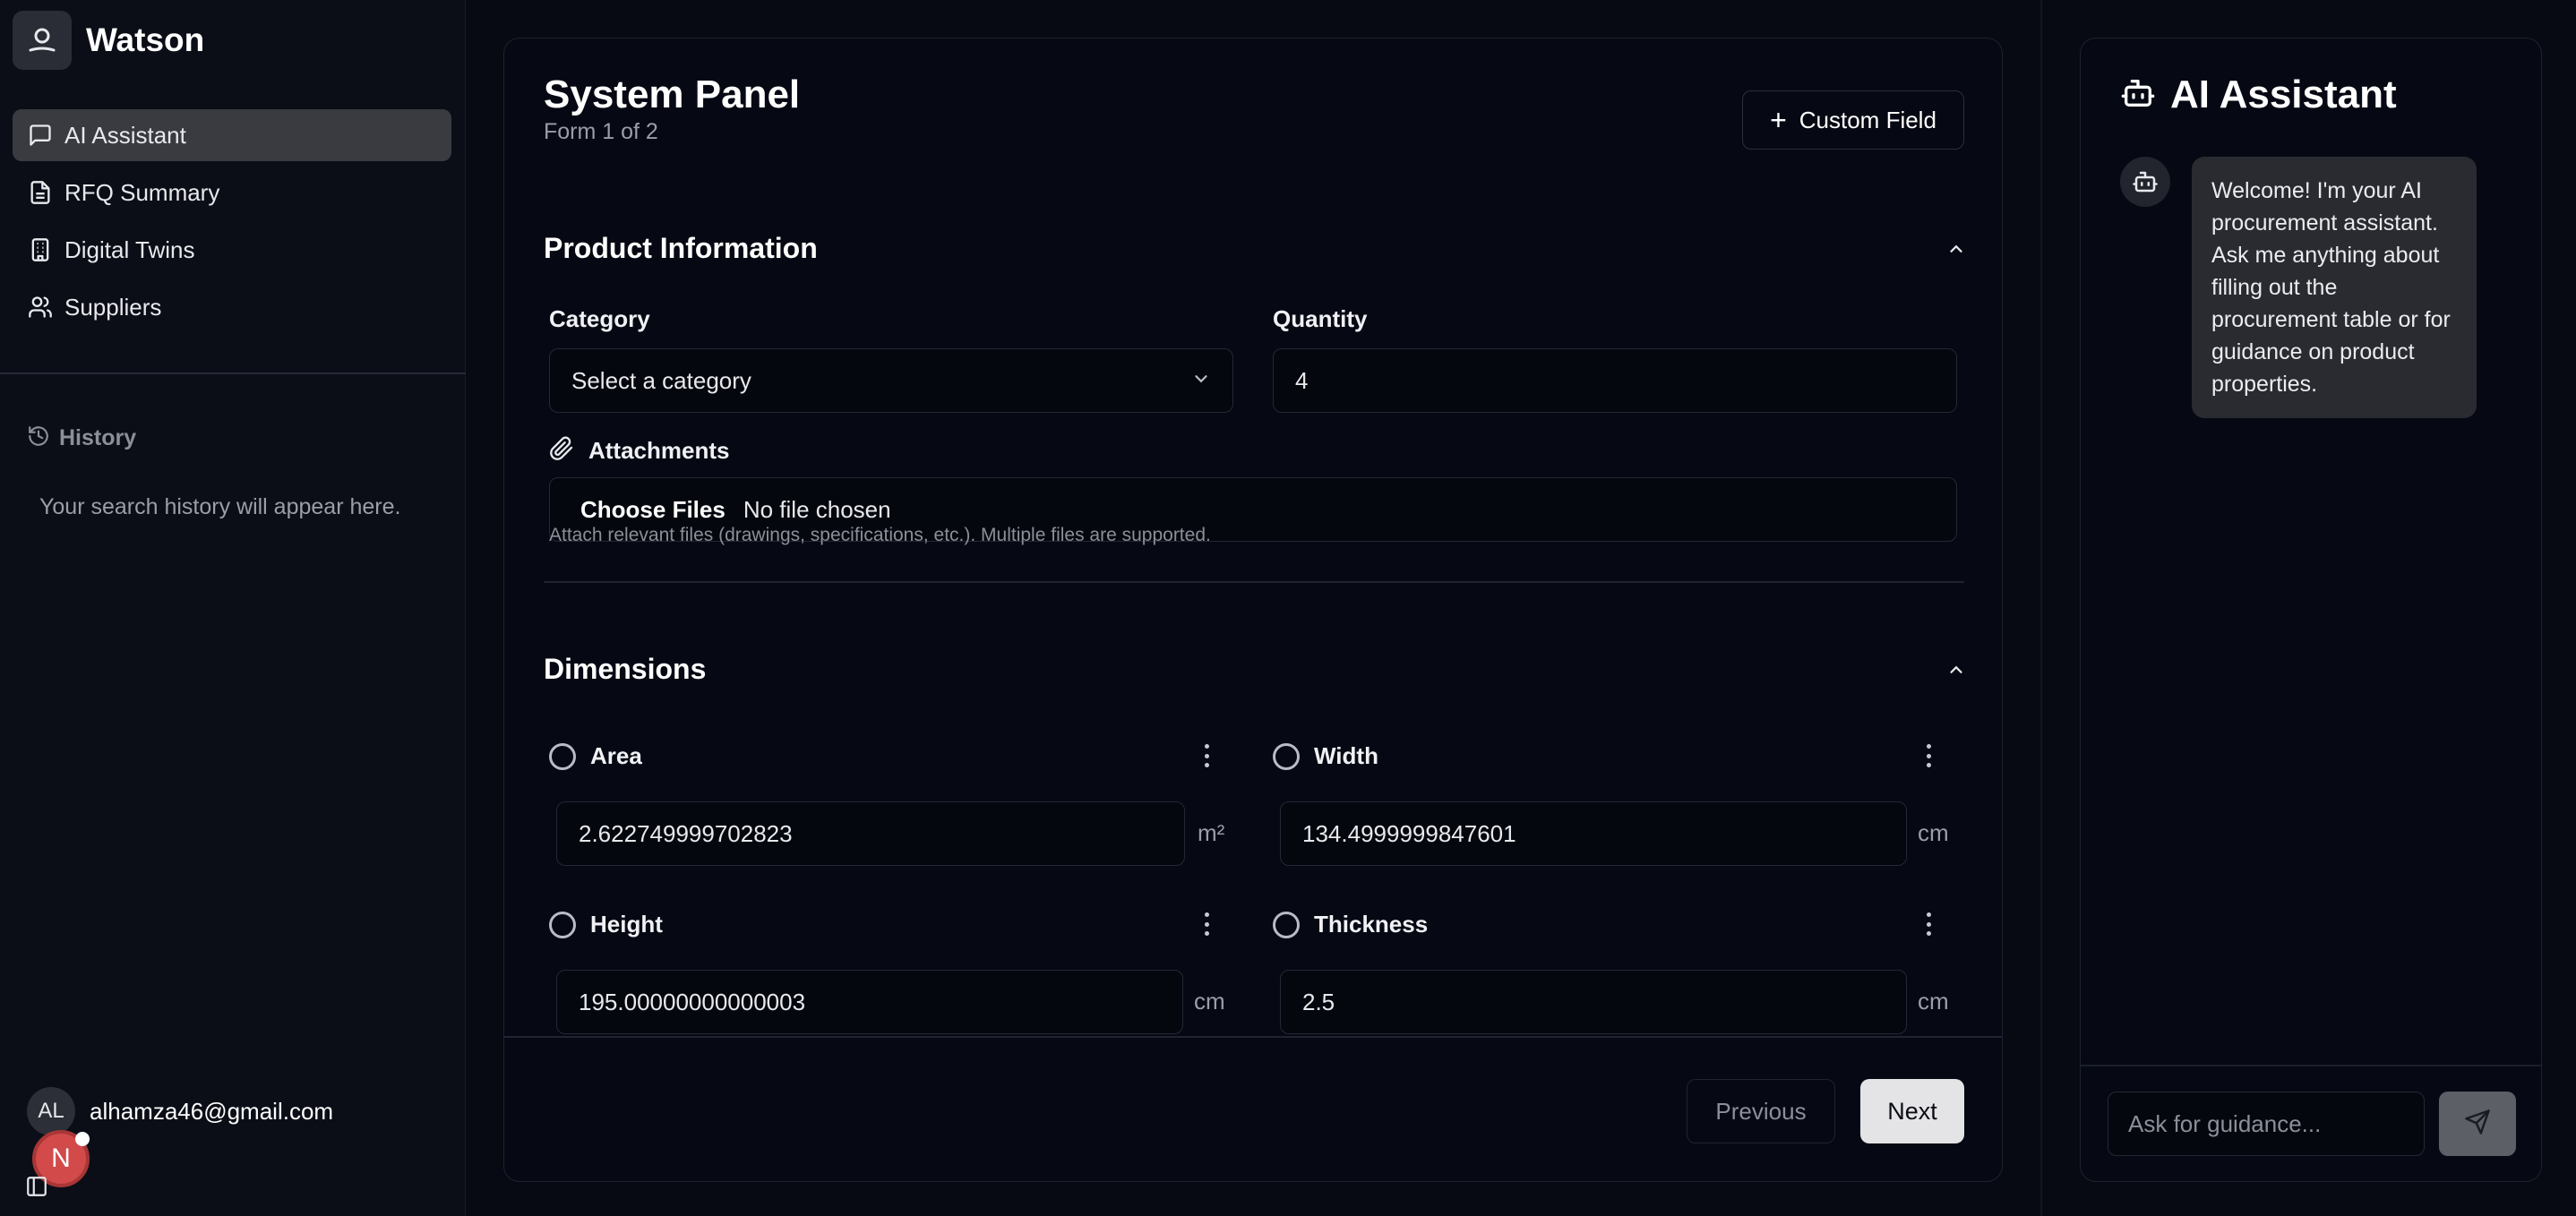  What do you see at coordinates (1320, 318) in the screenshot?
I see `quantity-label: Quantity` at bounding box center [1320, 318].